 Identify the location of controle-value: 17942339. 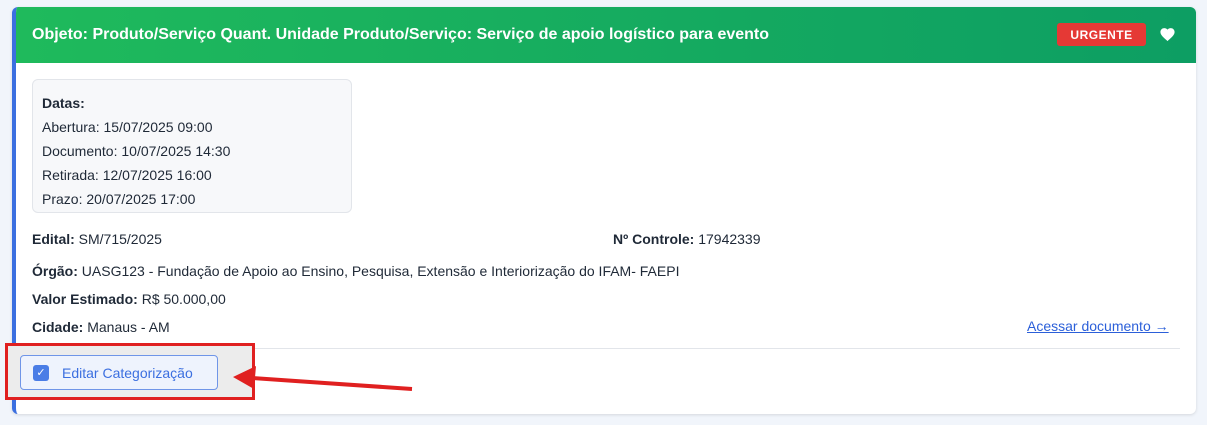
(729, 239).